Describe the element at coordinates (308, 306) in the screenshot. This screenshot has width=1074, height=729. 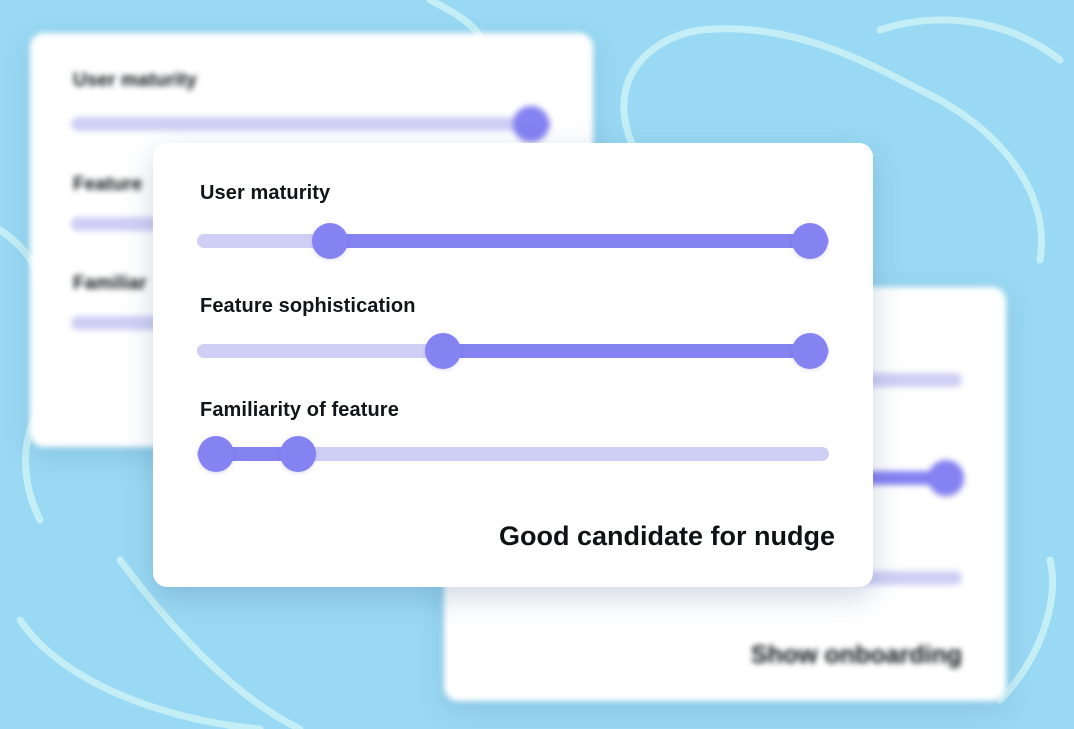
I see `slider-label-feature-sophistication: Feature sophistication` at that location.